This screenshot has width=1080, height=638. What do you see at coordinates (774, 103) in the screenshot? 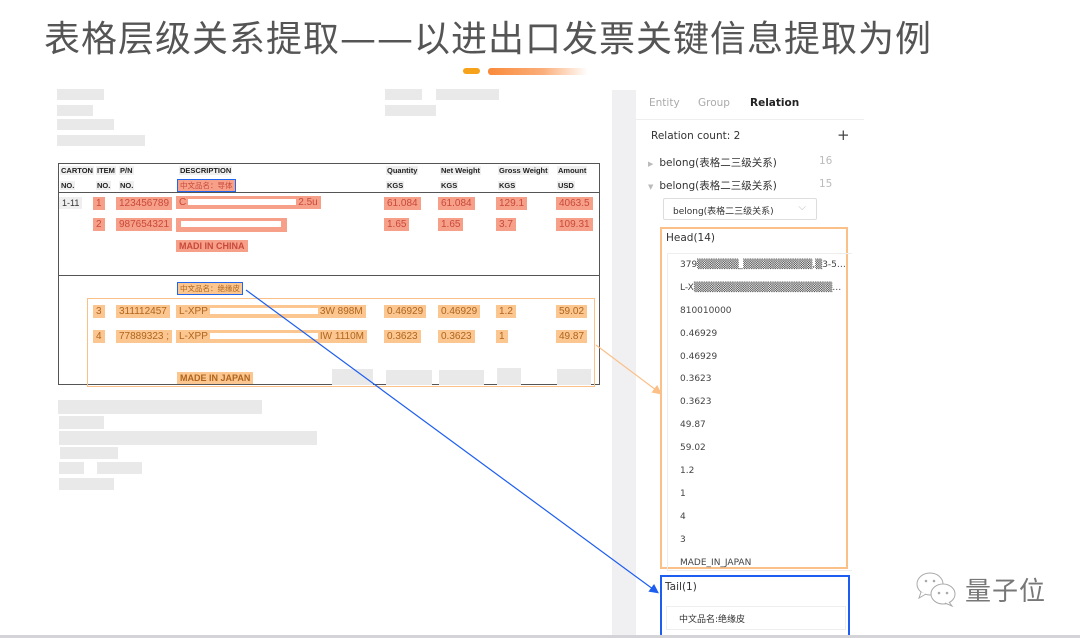
I see `tab-relation: Relation` at bounding box center [774, 103].